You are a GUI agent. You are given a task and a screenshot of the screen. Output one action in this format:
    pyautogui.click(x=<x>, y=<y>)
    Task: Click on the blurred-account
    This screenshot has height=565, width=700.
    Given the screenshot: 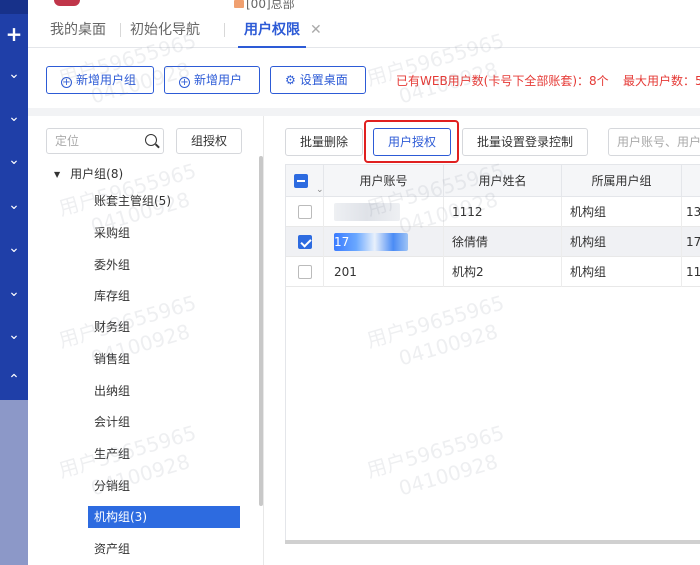 What is the action you would take?
    pyautogui.click(x=367, y=212)
    